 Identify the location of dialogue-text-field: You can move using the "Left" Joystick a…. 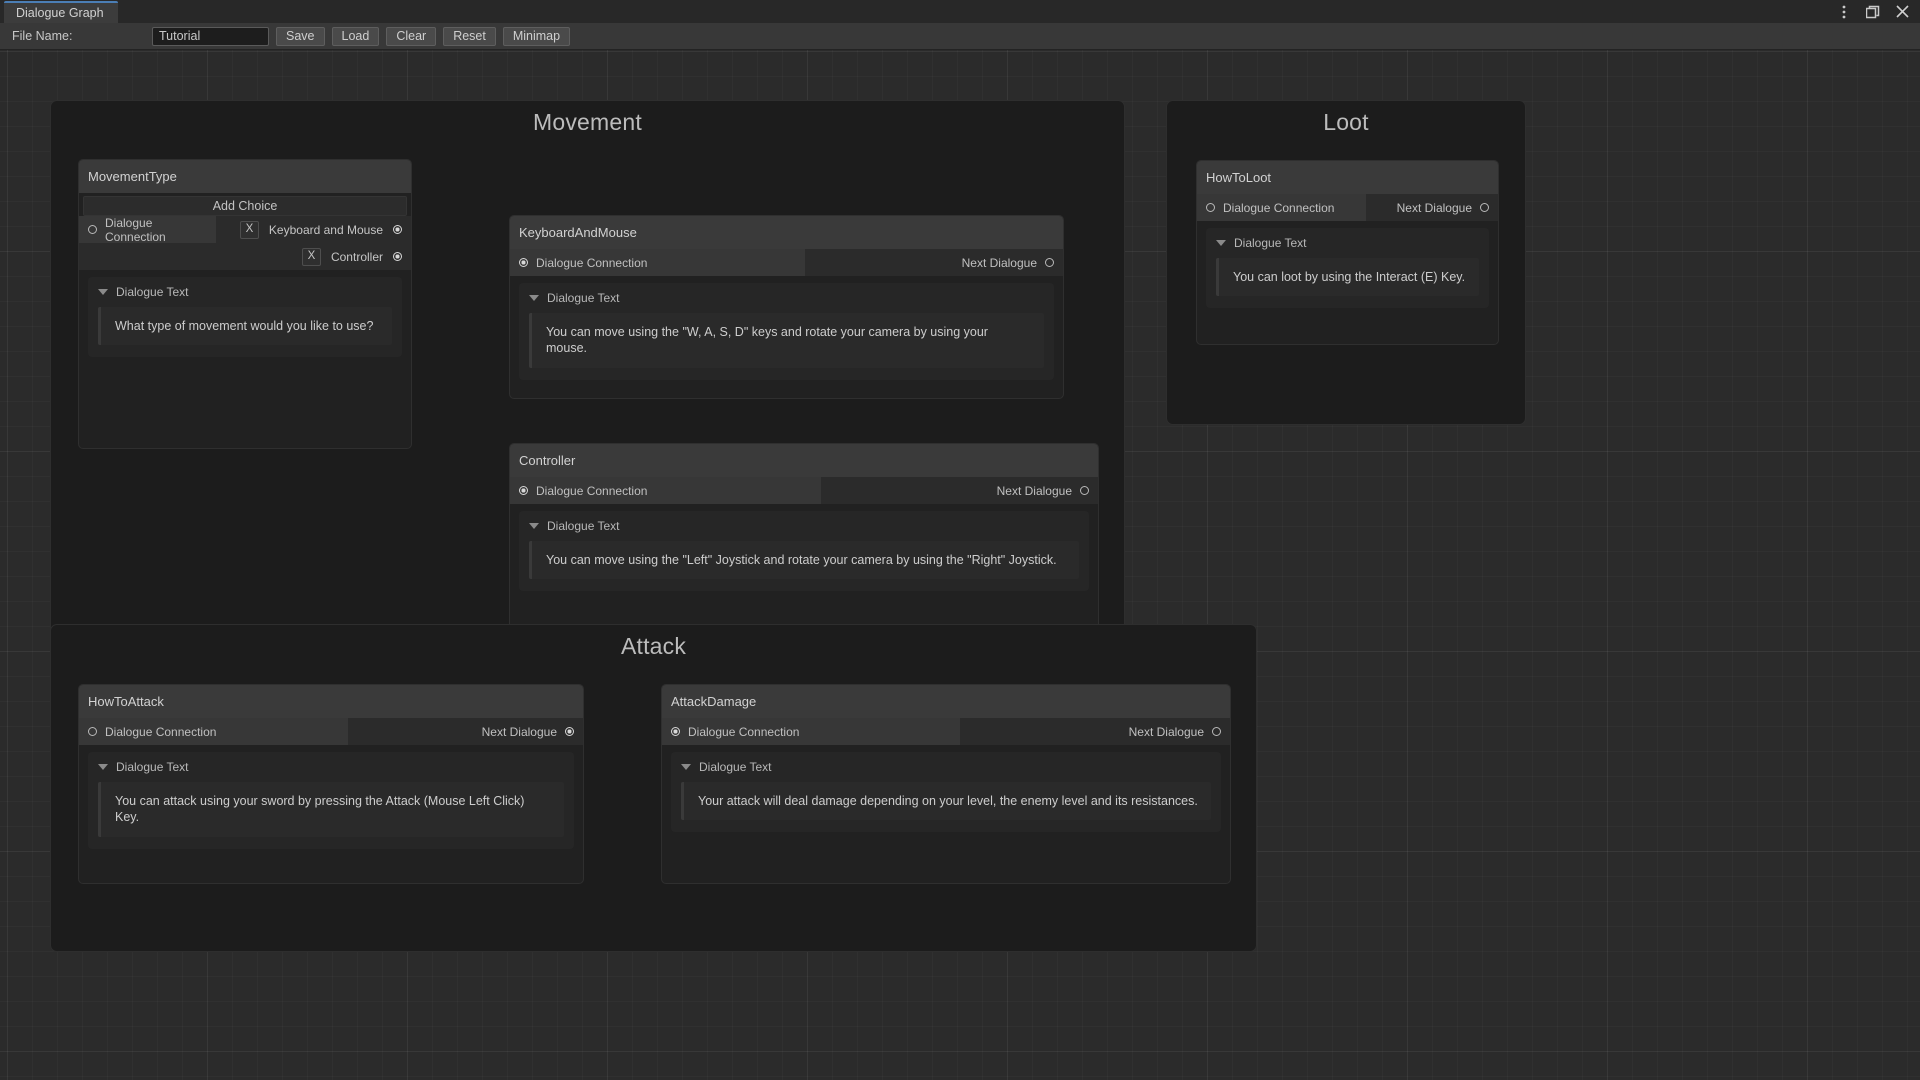
(804, 560).